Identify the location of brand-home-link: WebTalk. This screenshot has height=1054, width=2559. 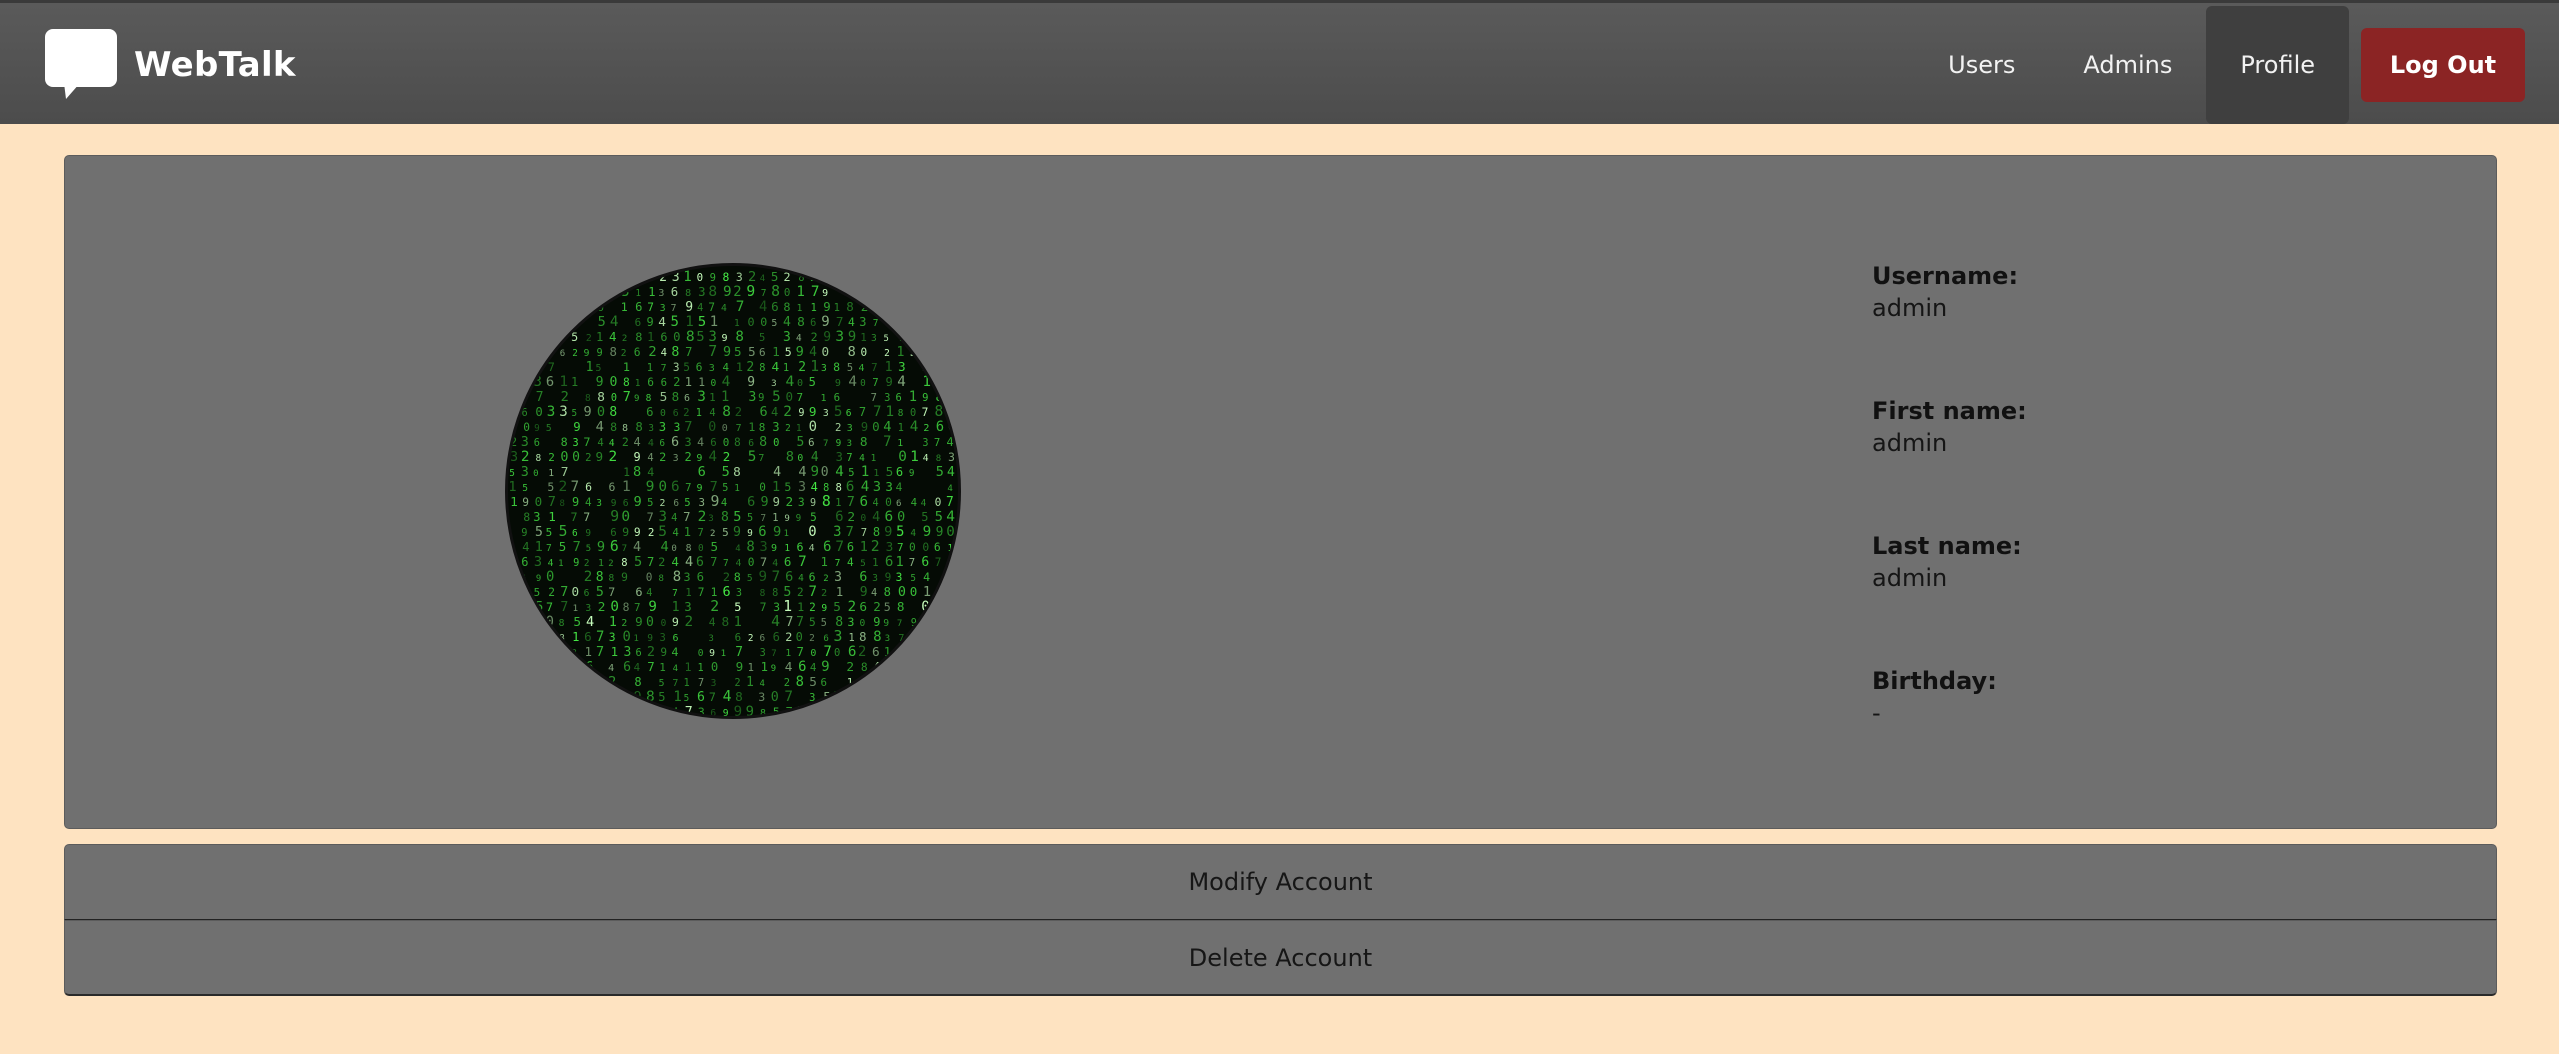
(170, 65).